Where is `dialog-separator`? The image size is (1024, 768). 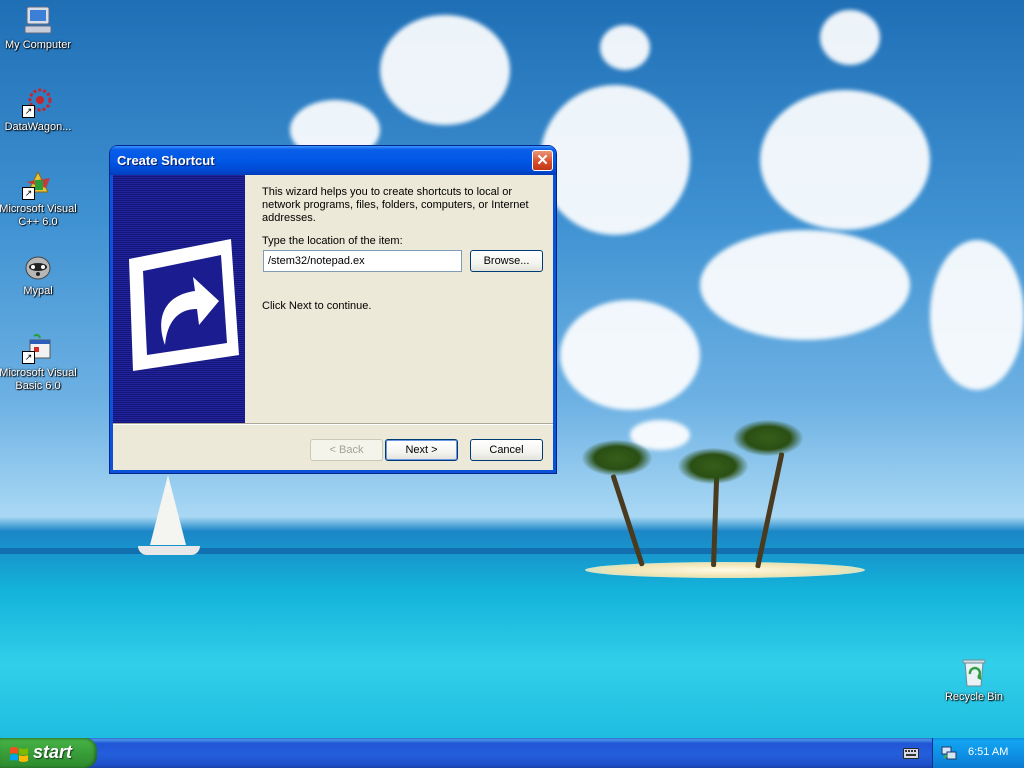
dialog-separator is located at coordinates (333, 424).